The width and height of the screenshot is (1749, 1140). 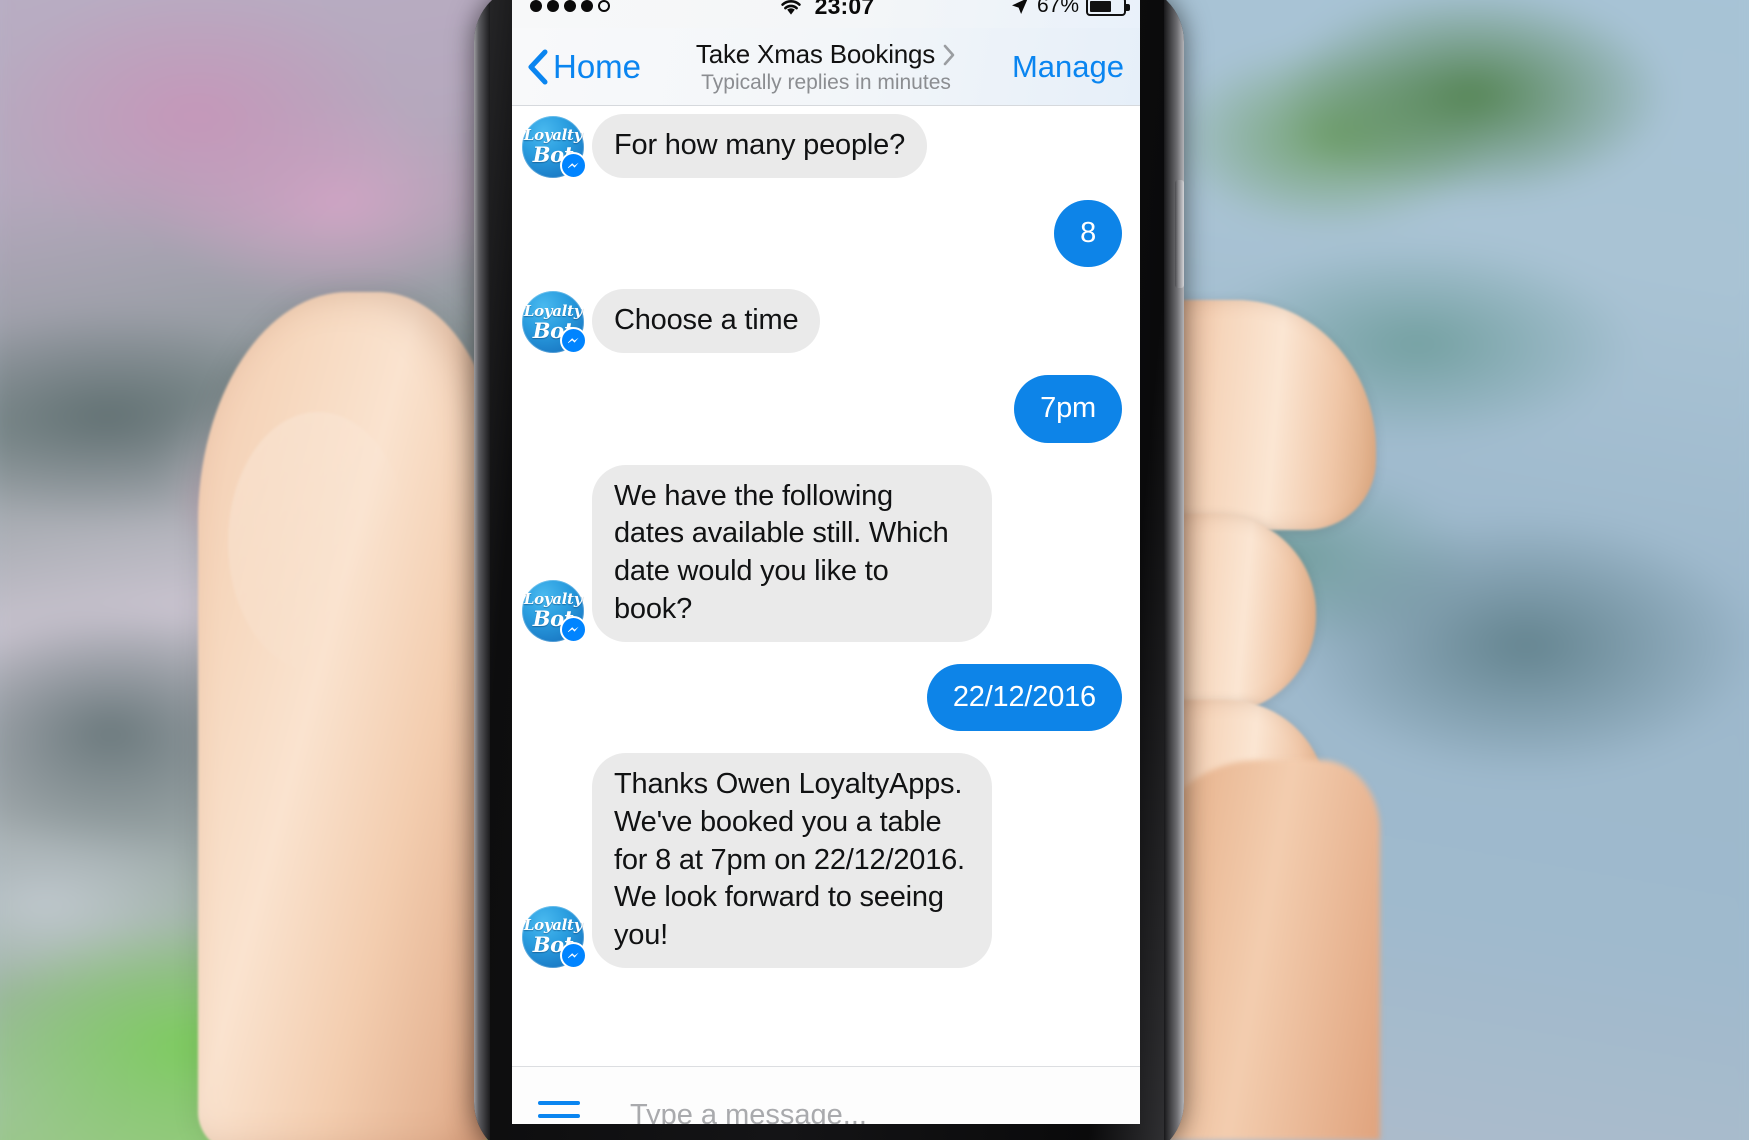 What do you see at coordinates (815, 54) in the screenshot?
I see `page-title: Take Xmas Bookings` at bounding box center [815, 54].